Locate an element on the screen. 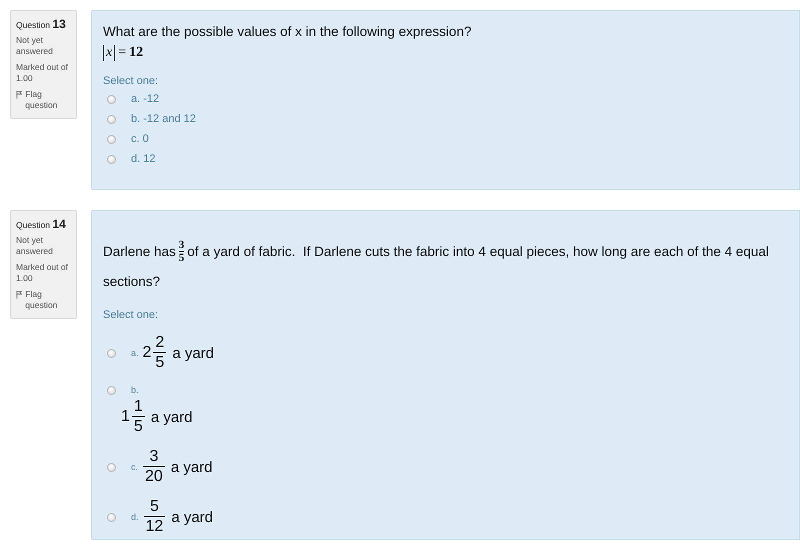 The image size is (800, 553). option-letter: a. is located at coordinates (135, 353).